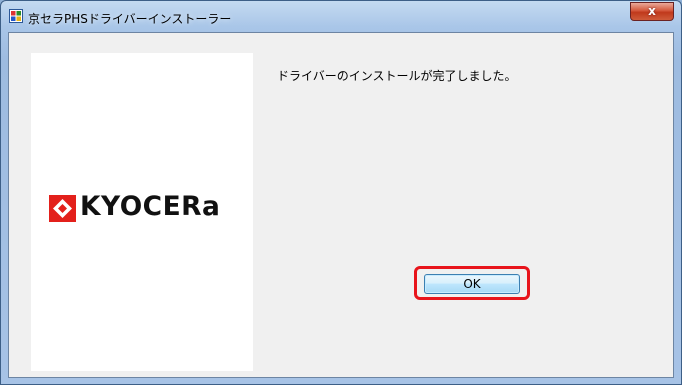  I want to click on close-button: x, so click(652, 11).